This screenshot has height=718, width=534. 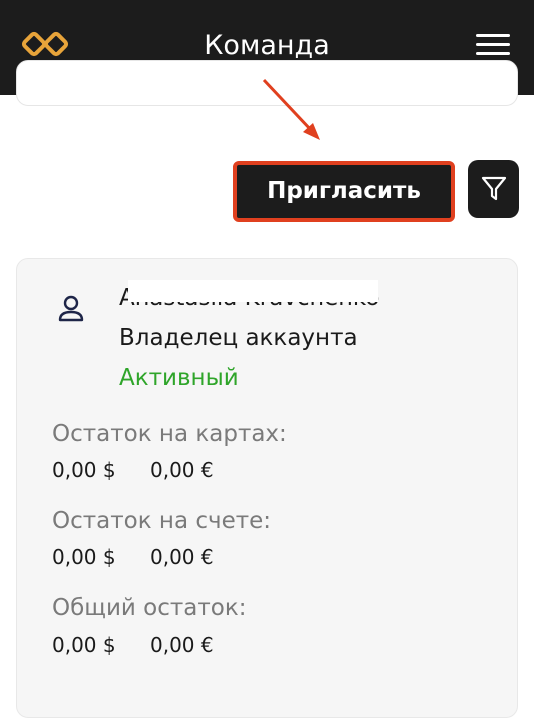 I want to click on total-balance-eur: 0,00 €, so click(x=182, y=645).